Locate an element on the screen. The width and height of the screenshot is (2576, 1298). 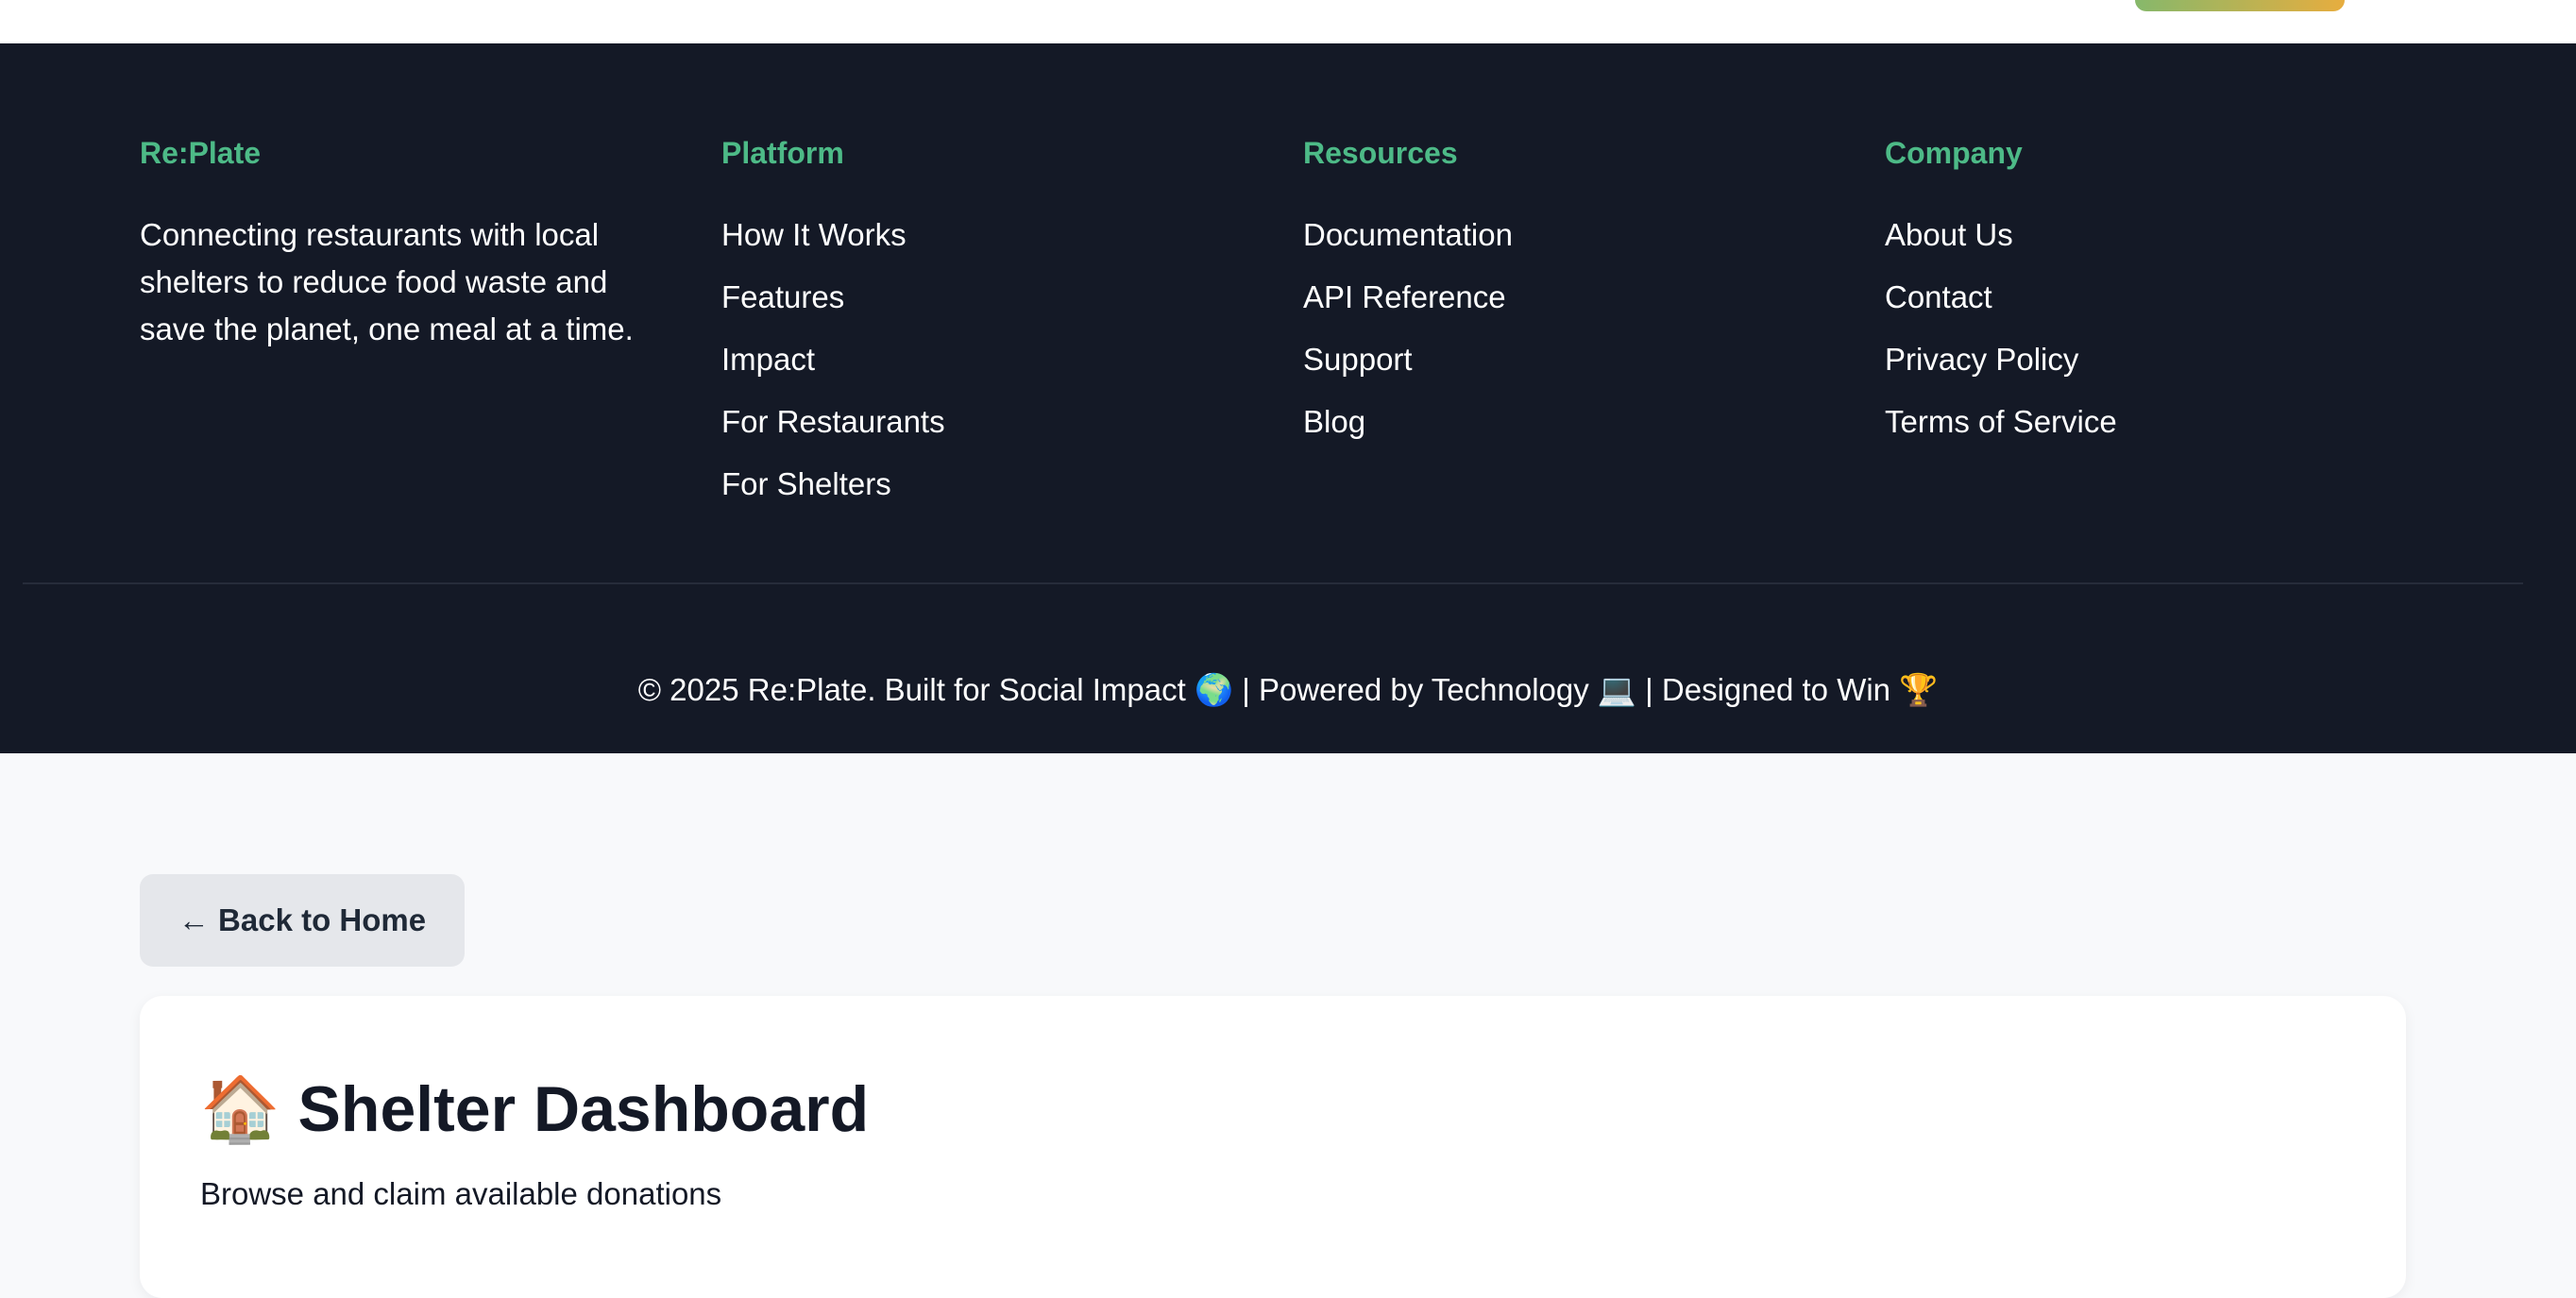
footer-link-how-it-works: How It Works is located at coordinates (833, 242).